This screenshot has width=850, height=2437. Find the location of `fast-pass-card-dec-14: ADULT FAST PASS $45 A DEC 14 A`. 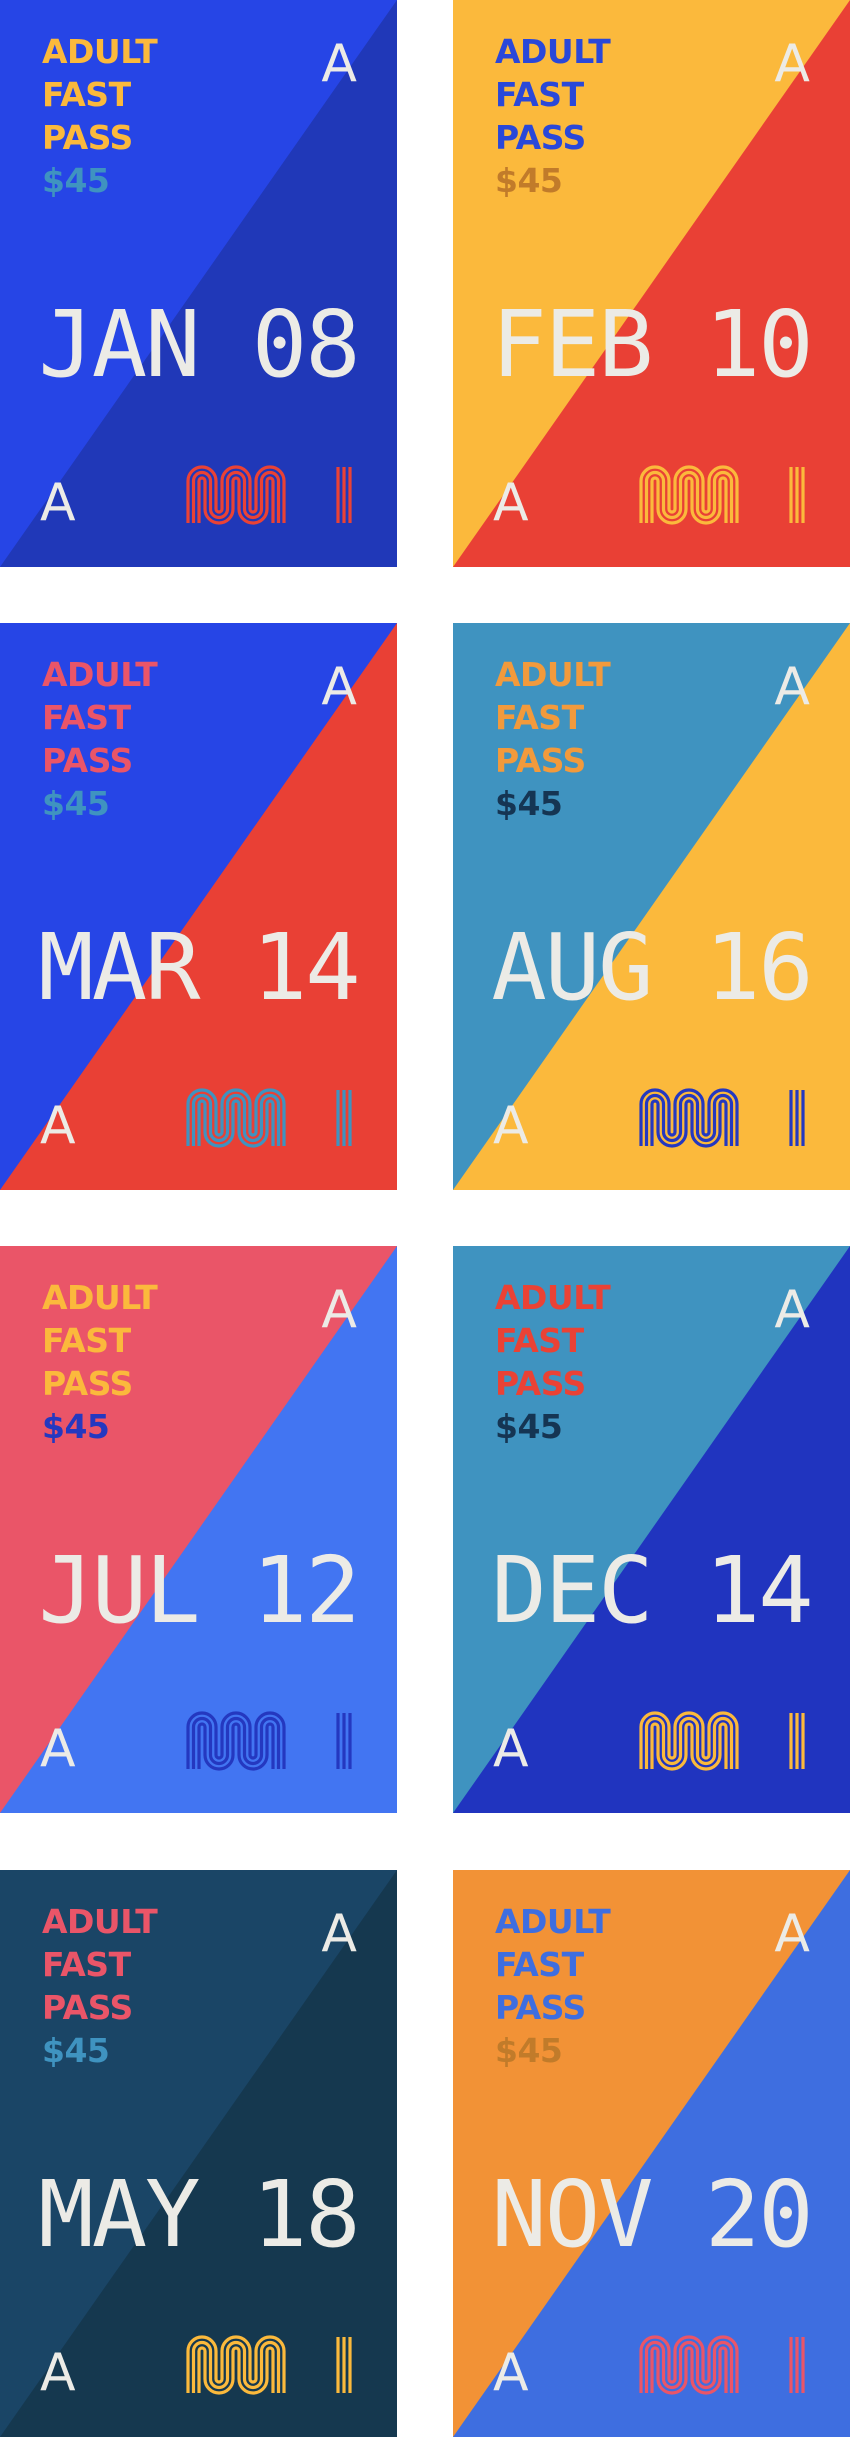

fast-pass-card-dec-14: ADULT FAST PASS $45 A DEC 14 A is located at coordinates (651, 1529).